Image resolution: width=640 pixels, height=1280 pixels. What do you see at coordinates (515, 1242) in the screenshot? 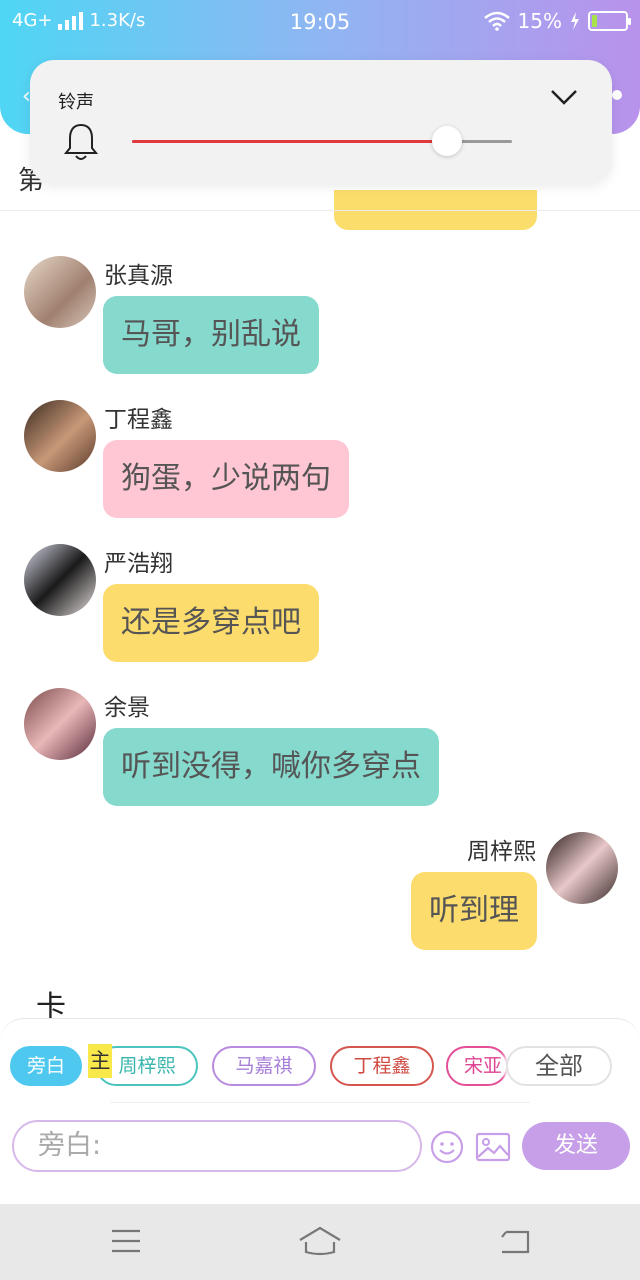
I see `back-icon` at bounding box center [515, 1242].